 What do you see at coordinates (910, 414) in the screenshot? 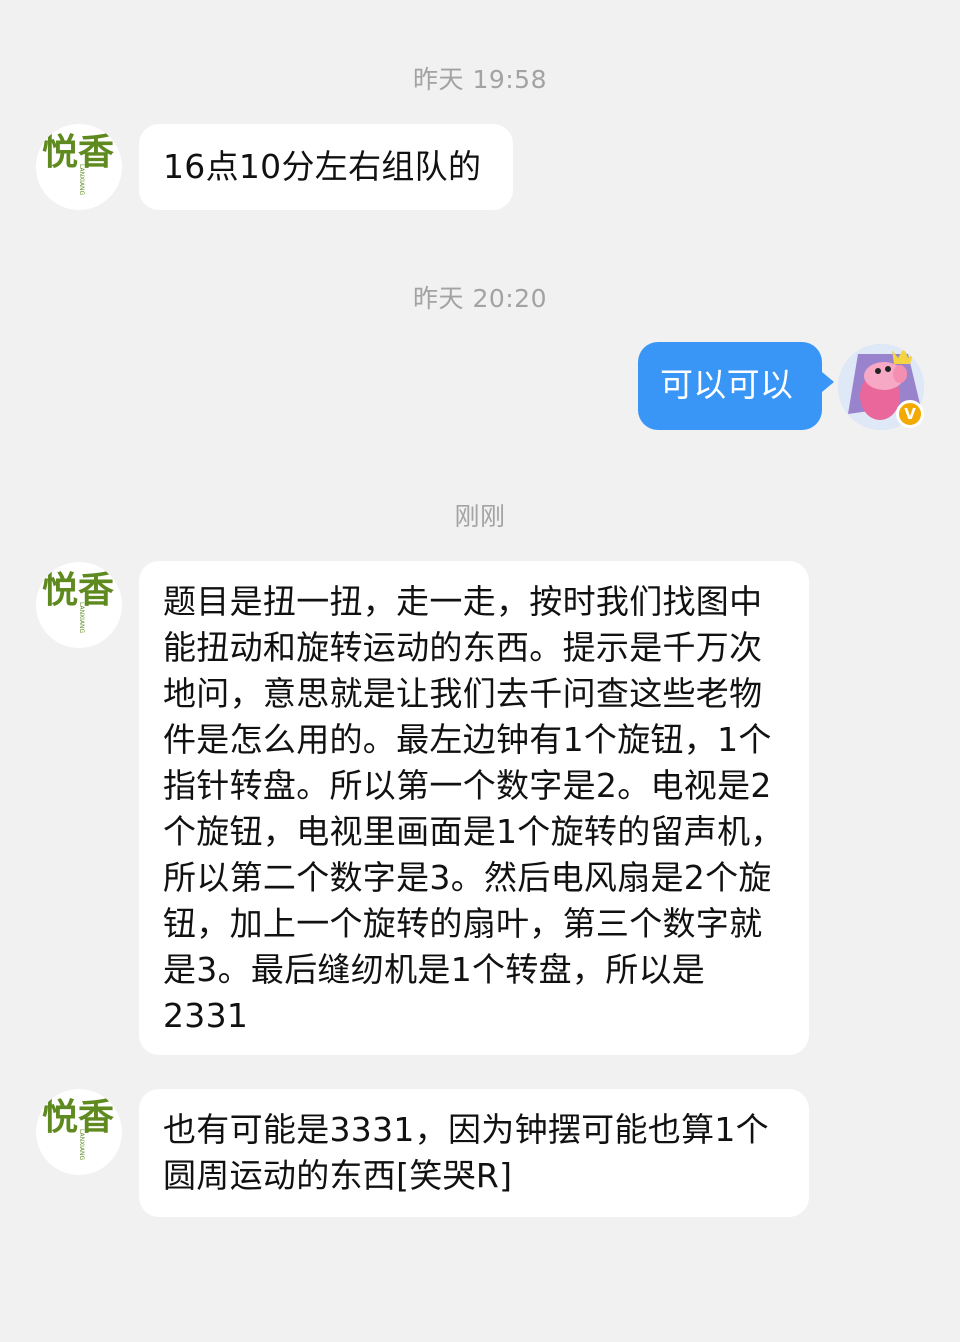
I see `verified-badge: V` at bounding box center [910, 414].